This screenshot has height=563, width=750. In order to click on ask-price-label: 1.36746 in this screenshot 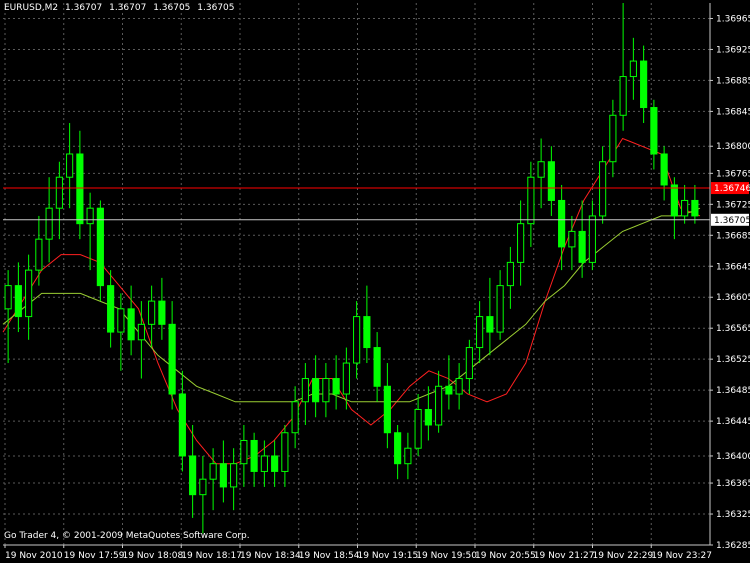, I will do `click(732, 189)`.